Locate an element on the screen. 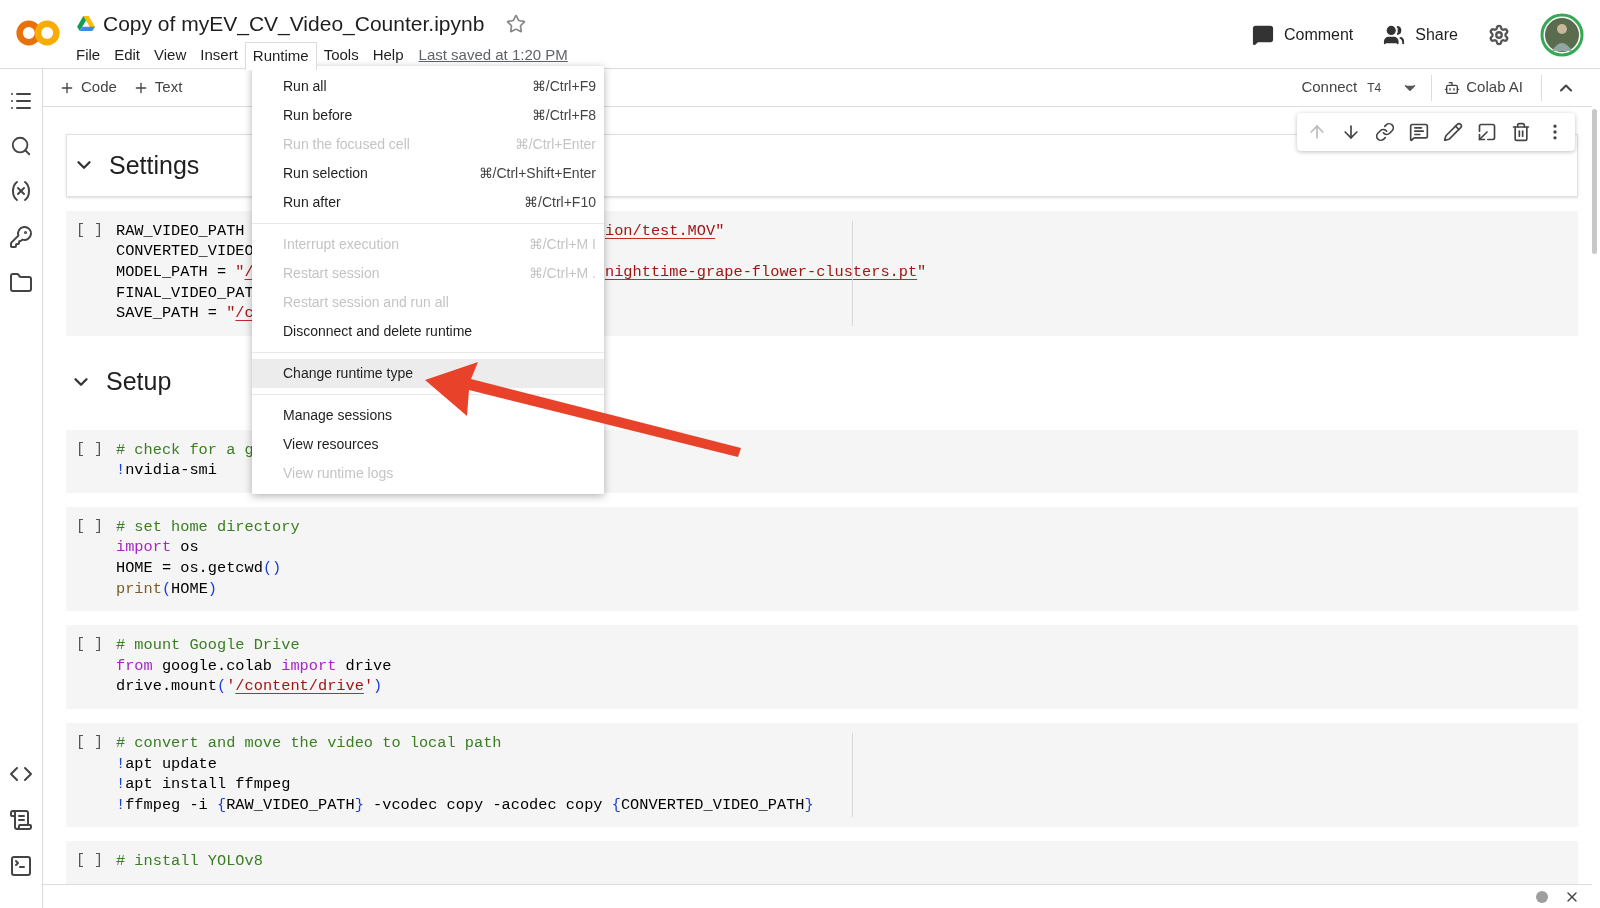 The height and width of the screenshot is (908, 1600). code-line: # convert and move the video to local path is located at coordinates (309, 743).